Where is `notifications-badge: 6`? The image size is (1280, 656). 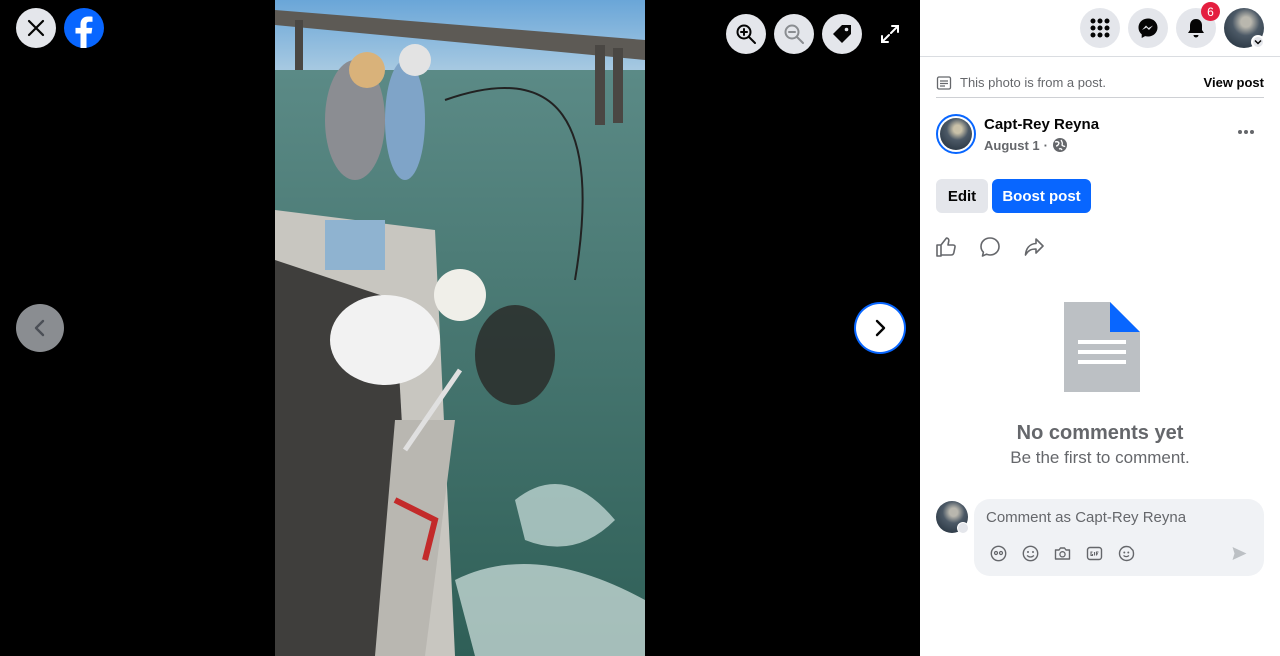 notifications-badge: 6 is located at coordinates (1210, 11).